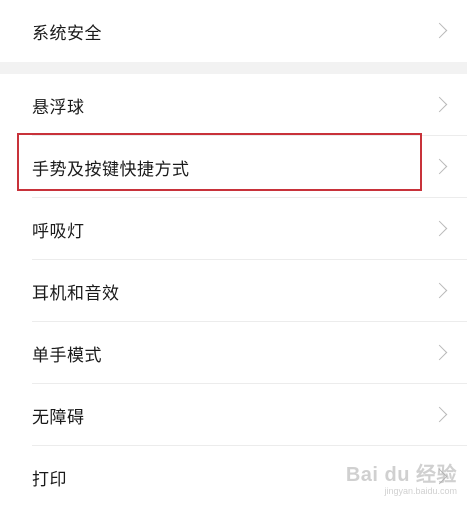 The width and height of the screenshot is (467, 508). I want to click on settings-item-label: 呼吸灯, so click(58, 231).